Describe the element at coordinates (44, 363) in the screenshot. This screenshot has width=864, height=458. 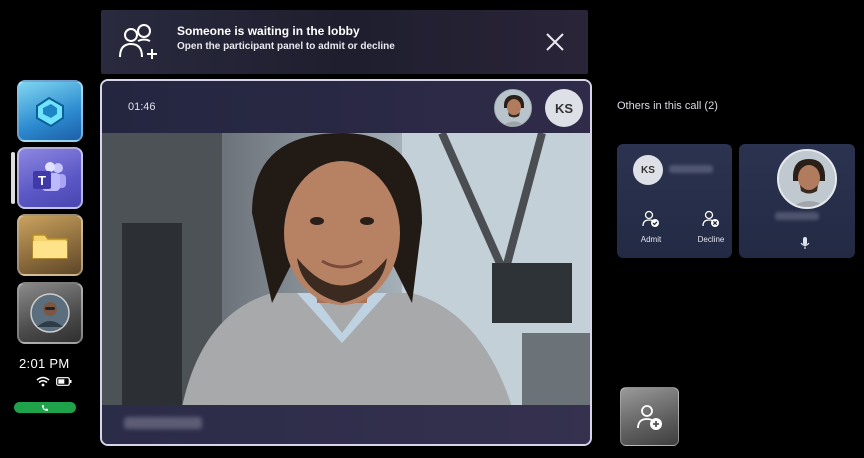
I see `clock-time: 2:01 PM` at that location.